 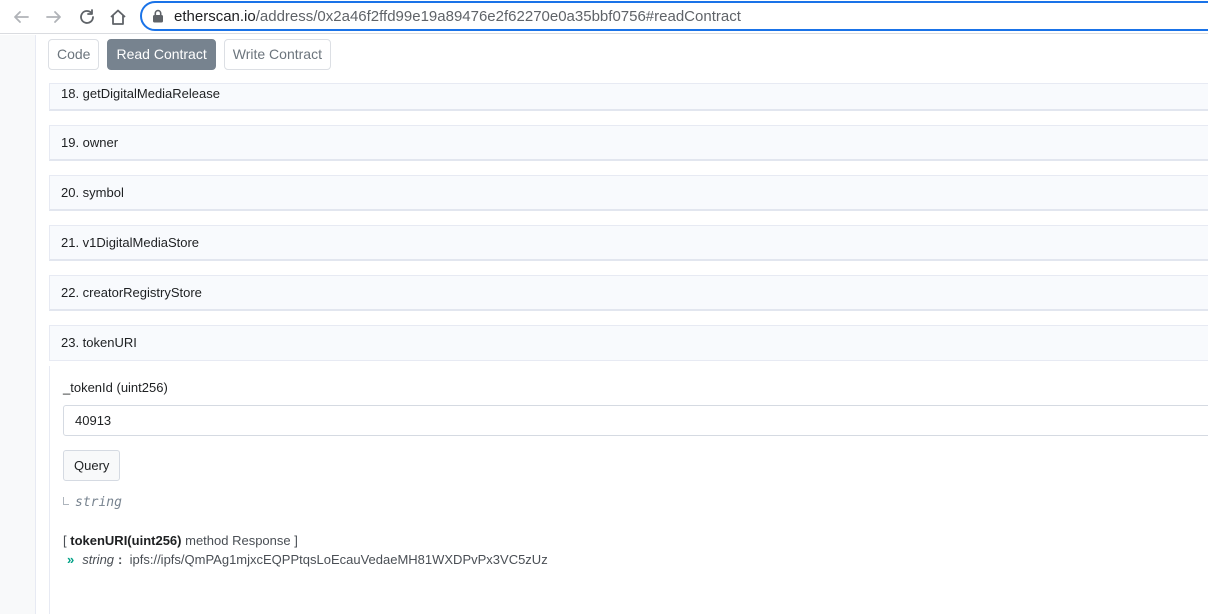 I want to click on contract-tabs: Code Read Contract Write Contract, so click(x=193, y=54).